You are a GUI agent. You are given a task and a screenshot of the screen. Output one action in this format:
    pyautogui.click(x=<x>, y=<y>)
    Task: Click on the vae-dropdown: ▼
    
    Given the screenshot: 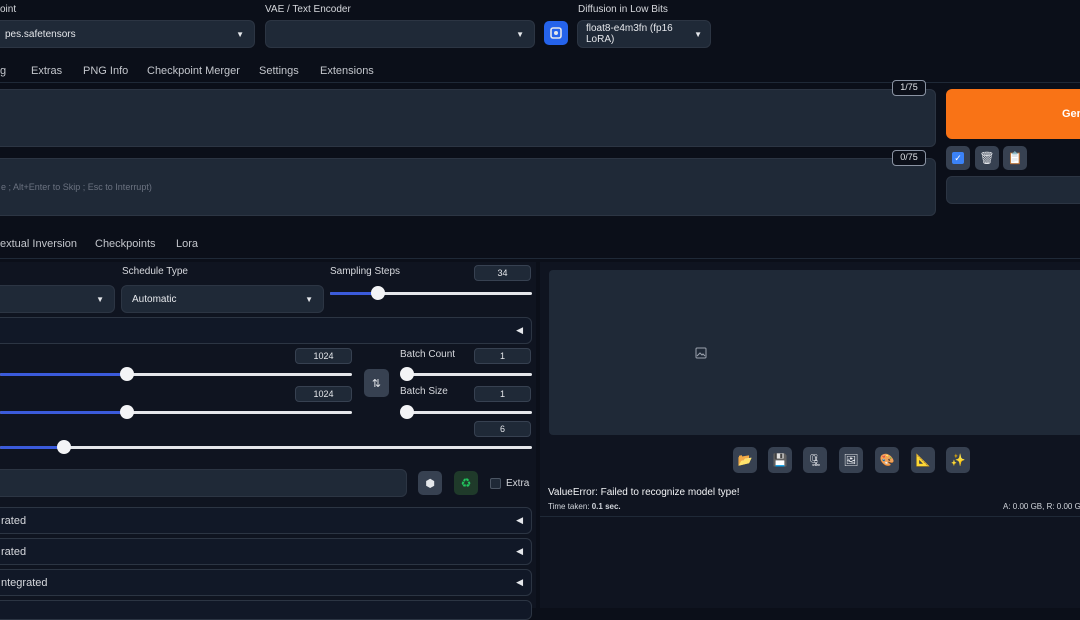 What is the action you would take?
    pyautogui.click(x=400, y=34)
    